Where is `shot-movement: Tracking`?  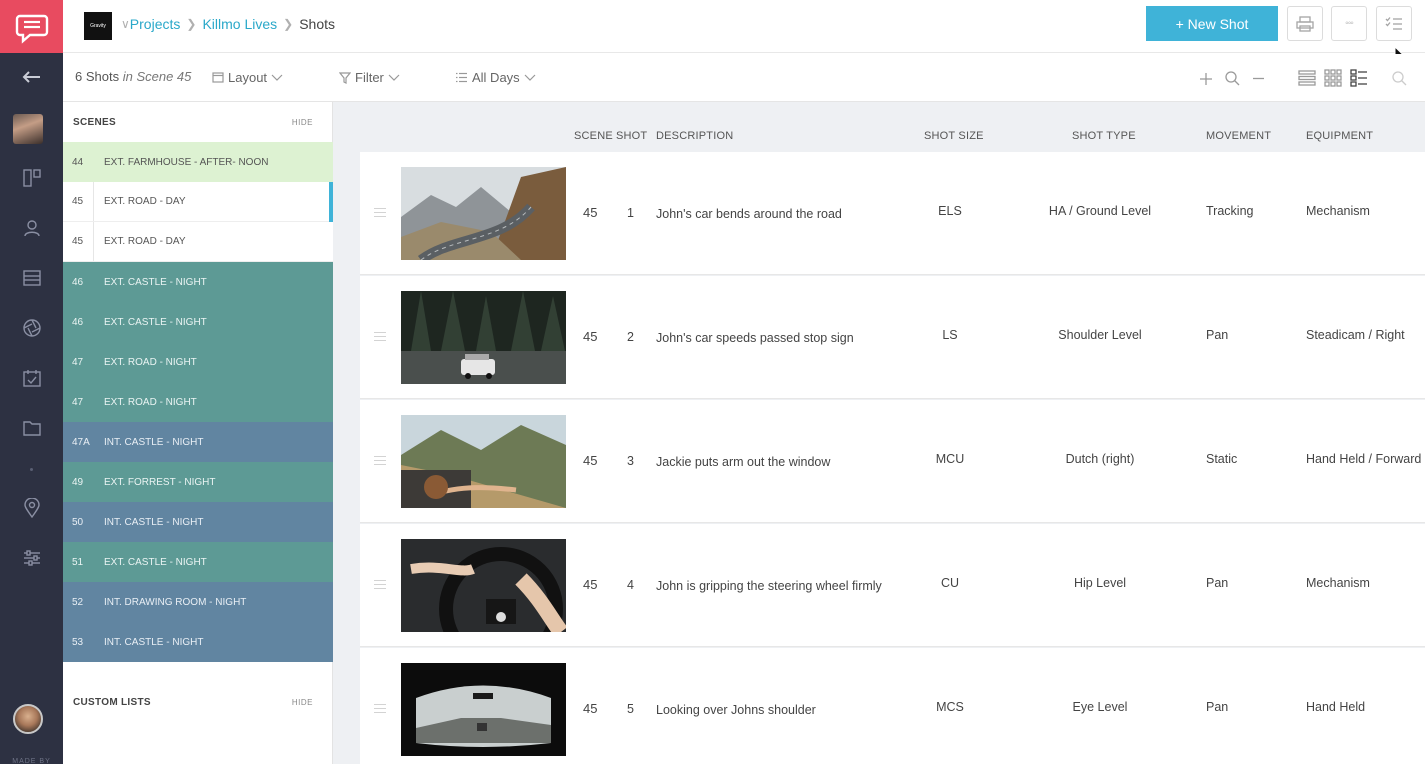
shot-movement: Tracking is located at coordinates (1230, 211).